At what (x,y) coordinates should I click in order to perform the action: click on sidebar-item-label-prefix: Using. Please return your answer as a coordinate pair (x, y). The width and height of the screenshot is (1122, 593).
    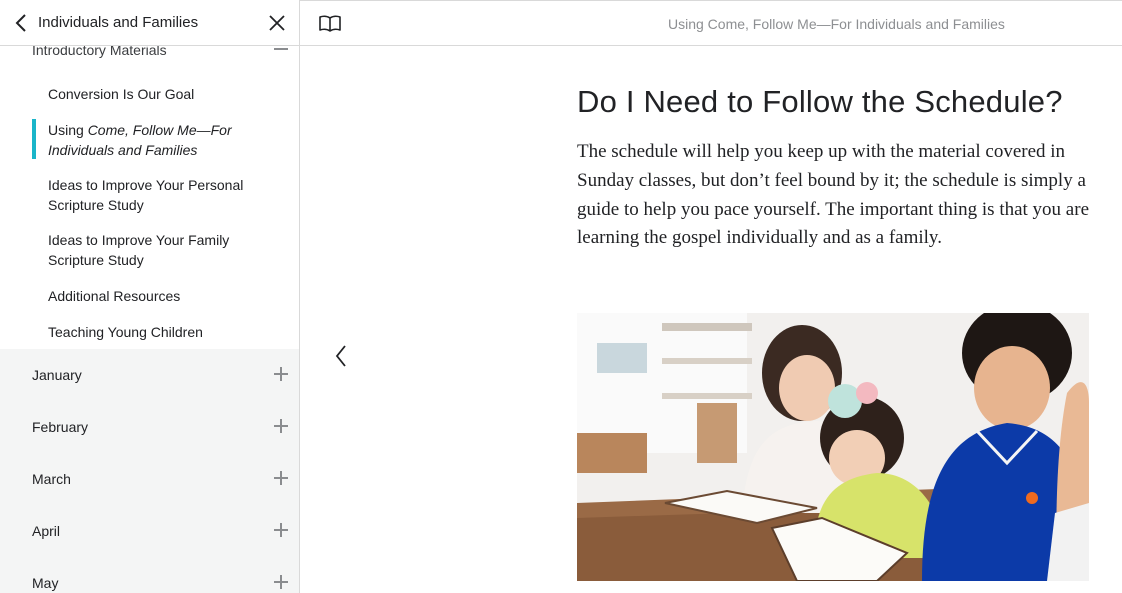
    Looking at the image, I should click on (68, 130).